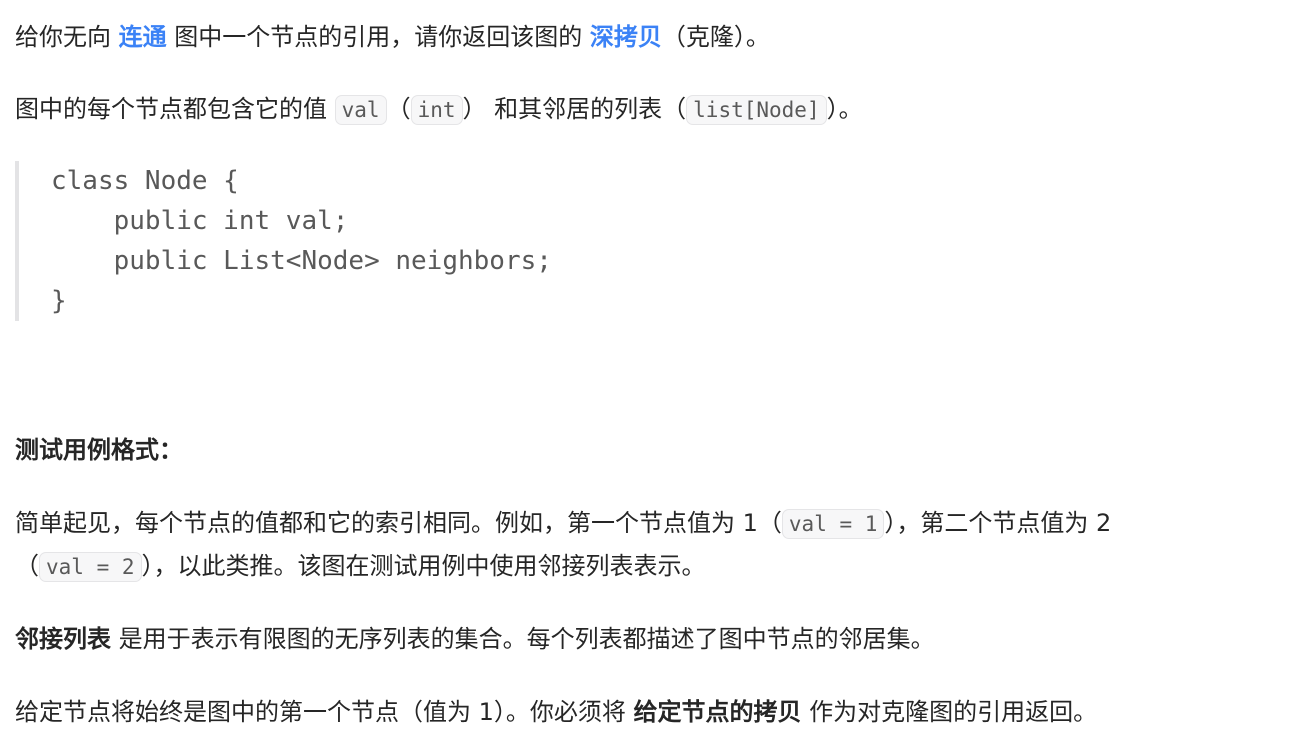 The width and height of the screenshot is (1316, 752). I want to click on format-text-2: ），第二个节点值为 2, so click(998, 523).